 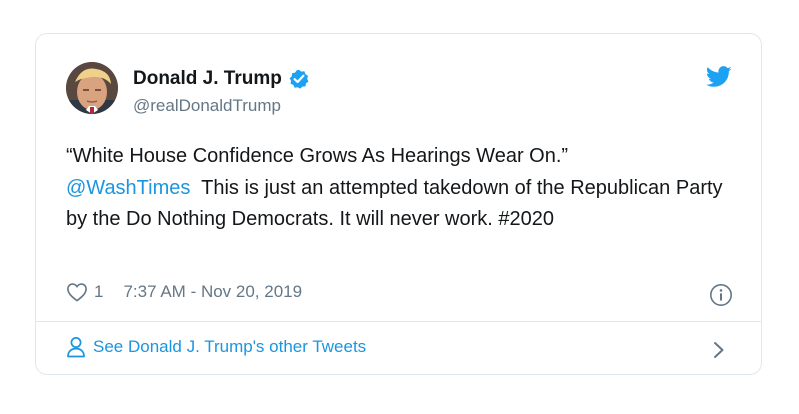 What do you see at coordinates (207, 106) in the screenshot?
I see `author-handle: @realDonaldTrump` at bounding box center [207, 106].